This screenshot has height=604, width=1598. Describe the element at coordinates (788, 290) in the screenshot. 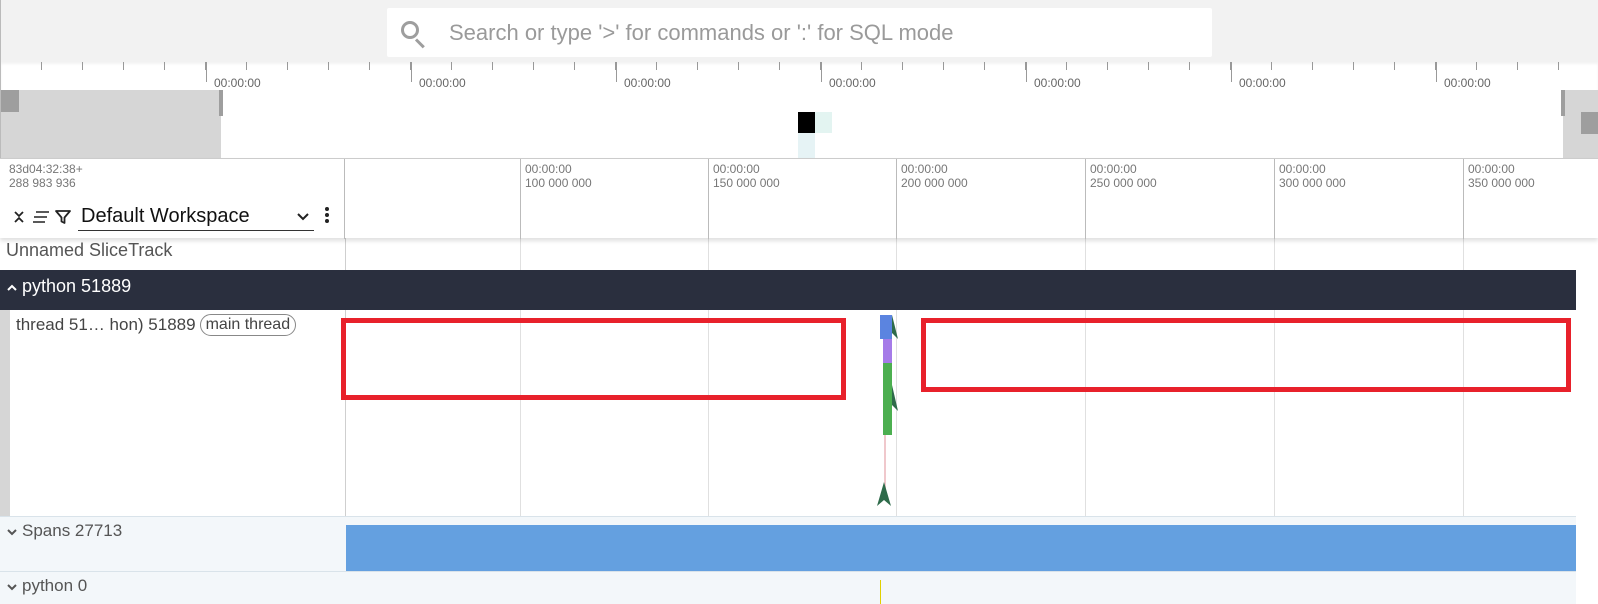

I see `track-group-python-51889: python 51889` at that location.